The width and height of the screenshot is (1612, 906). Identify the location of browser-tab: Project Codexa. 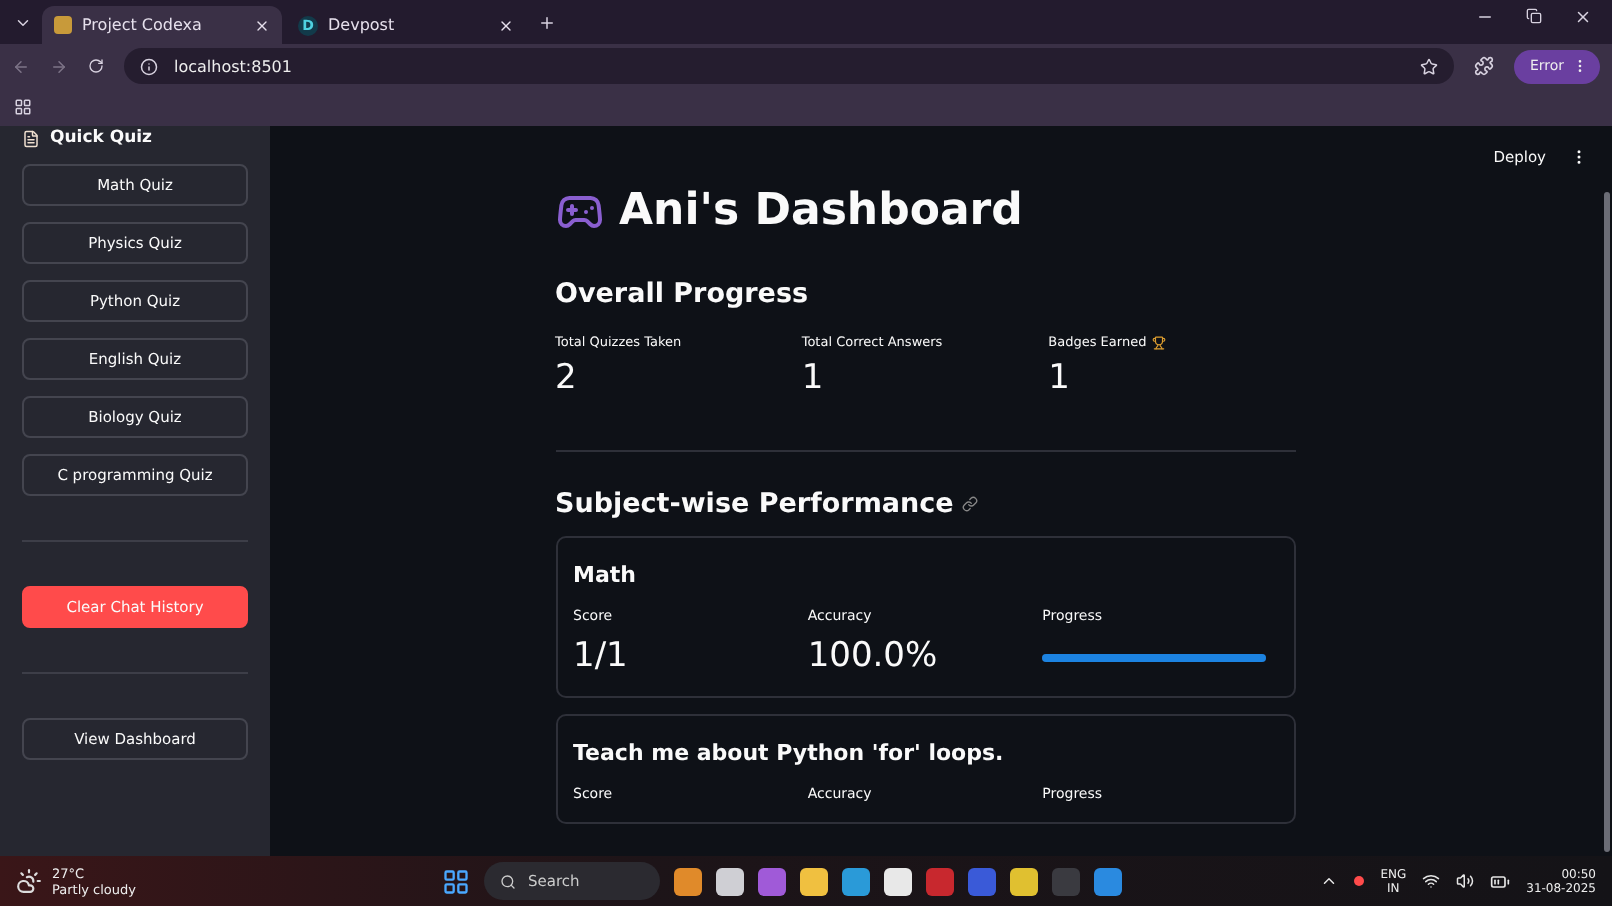
(162, 25).